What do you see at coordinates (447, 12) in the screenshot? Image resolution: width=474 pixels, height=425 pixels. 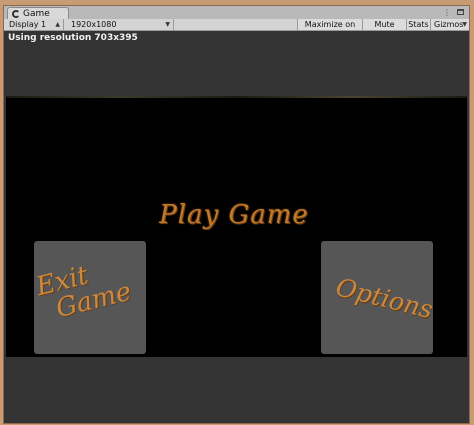 I see `window-menu-icon: ⋮` at bounding box center [447, 12].